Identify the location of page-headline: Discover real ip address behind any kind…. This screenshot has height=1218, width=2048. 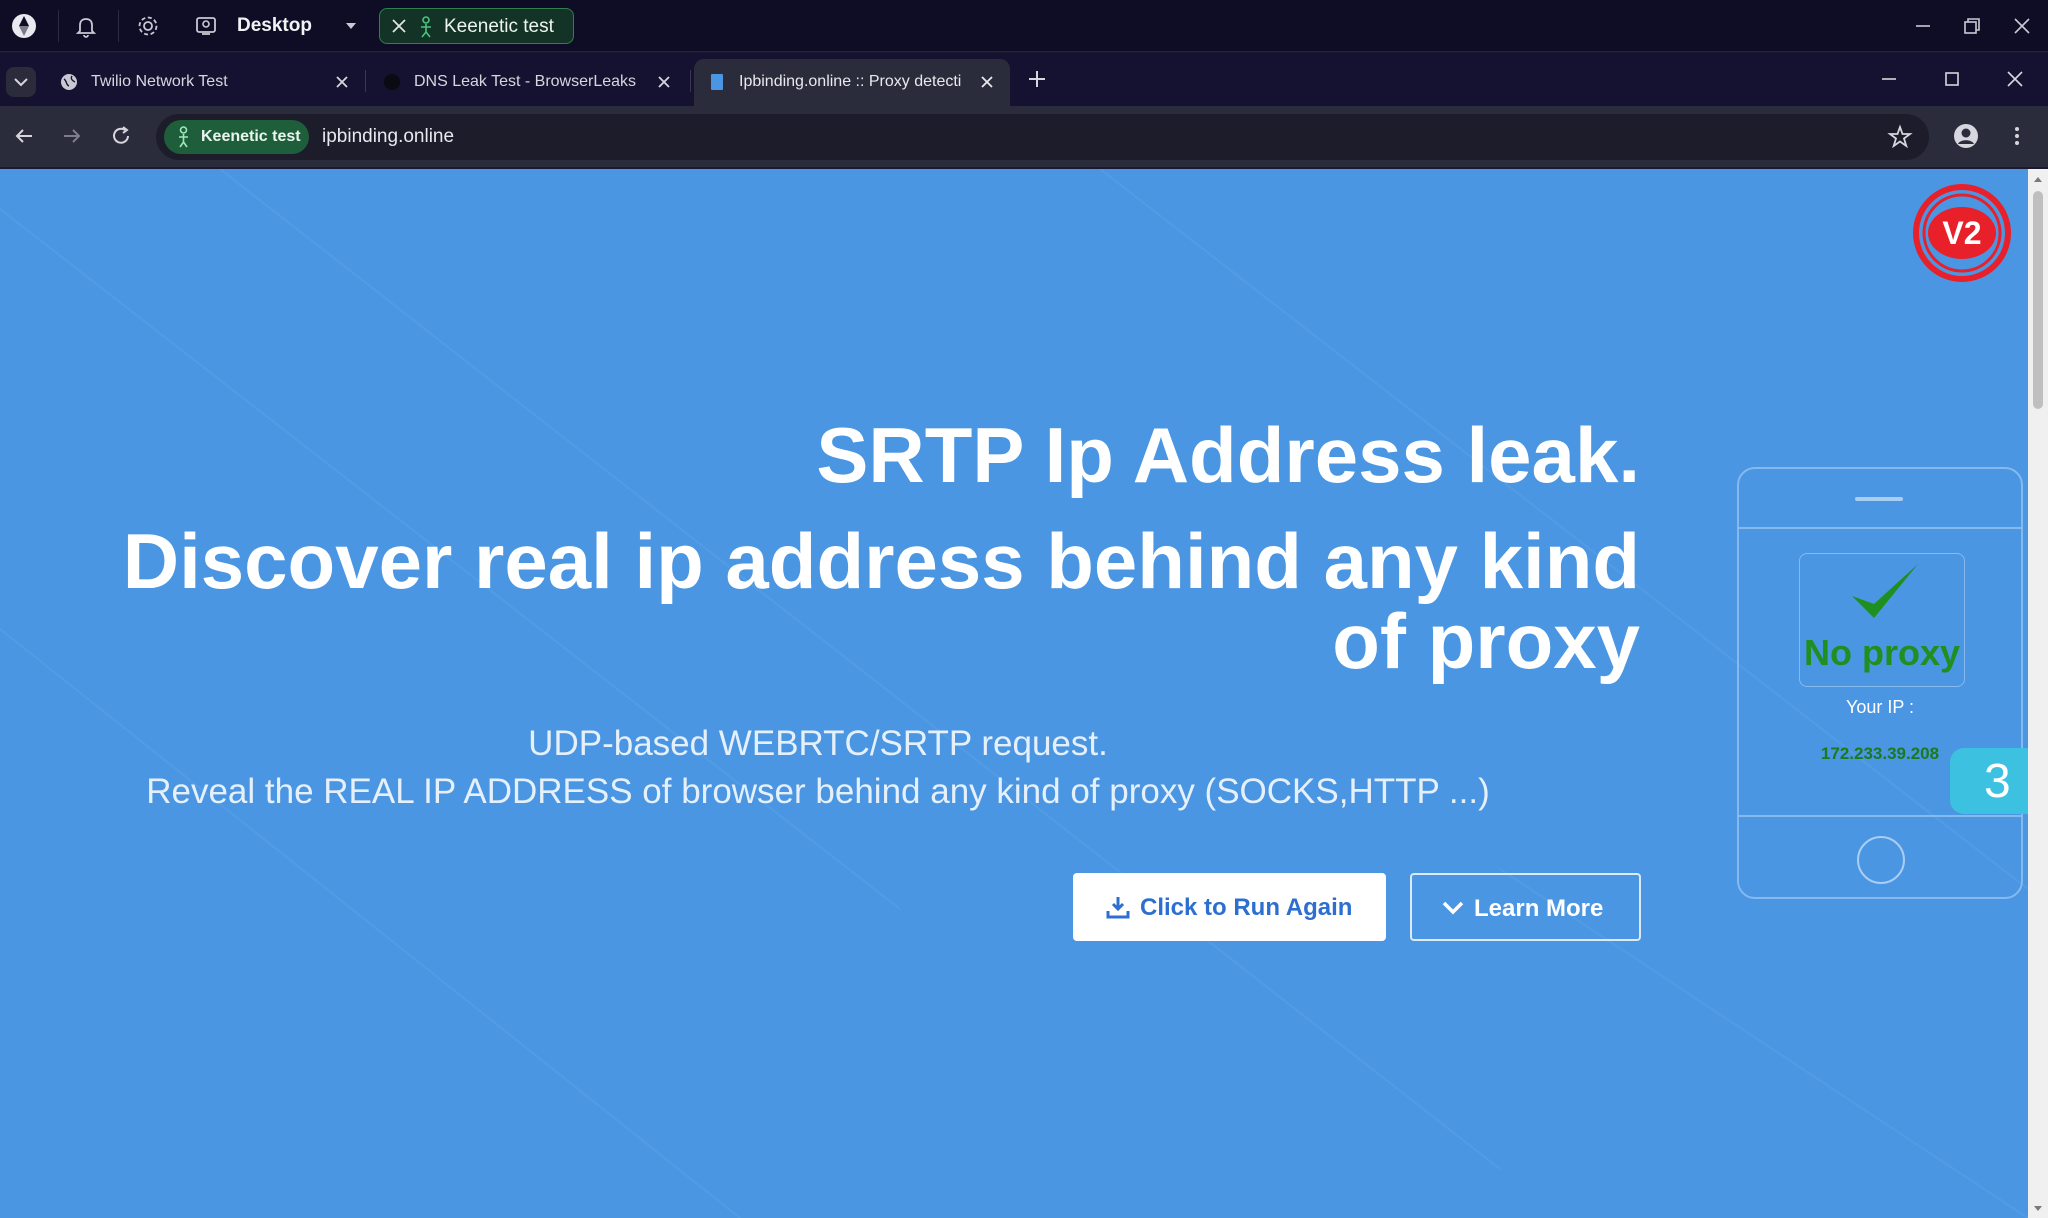
(881, 601).